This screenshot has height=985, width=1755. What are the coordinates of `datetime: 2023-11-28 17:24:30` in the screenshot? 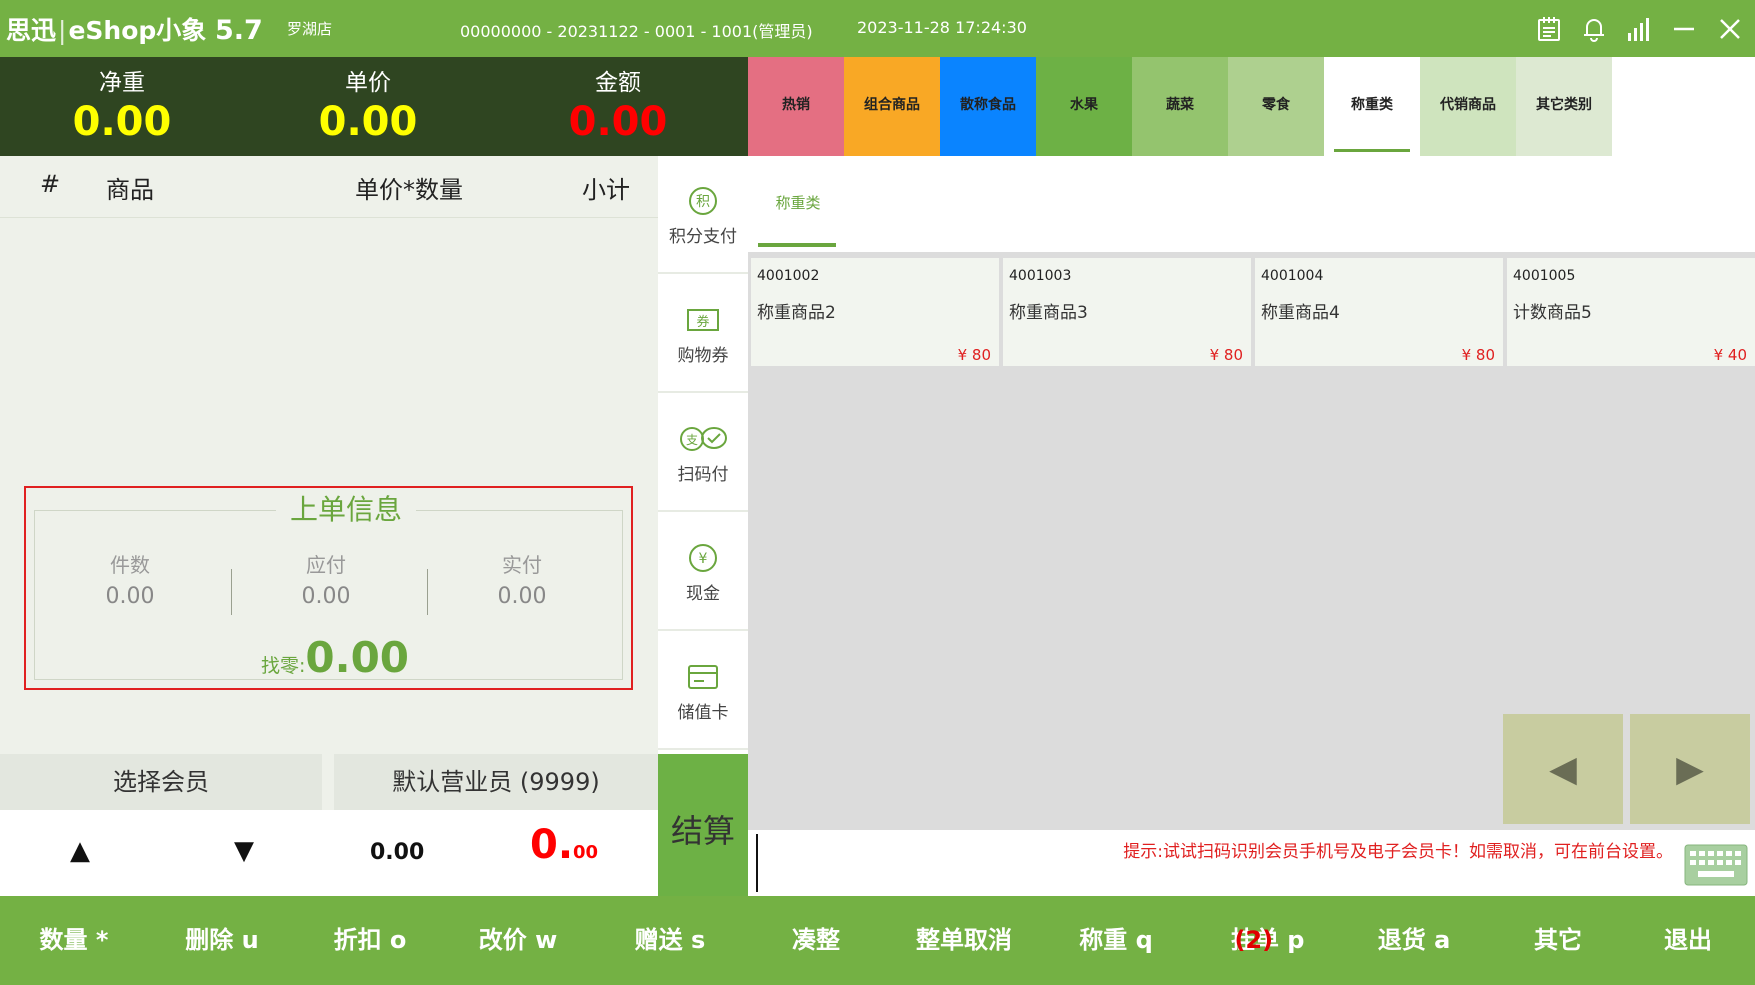 It's located at (942, 27).